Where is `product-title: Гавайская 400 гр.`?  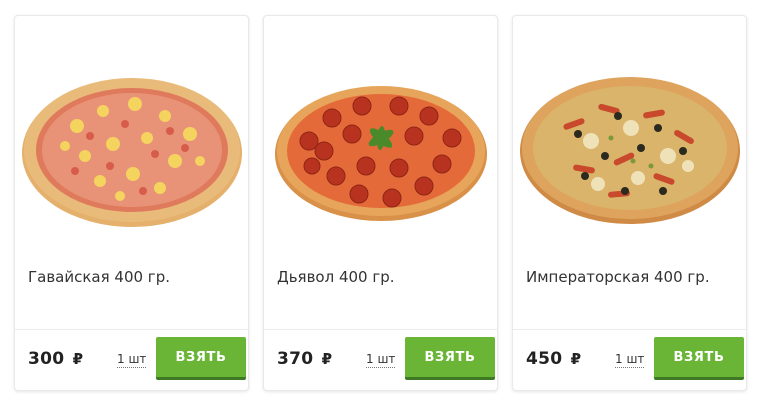 product-title: Гавайская 400 гр. is located at coordinates (133, 277).